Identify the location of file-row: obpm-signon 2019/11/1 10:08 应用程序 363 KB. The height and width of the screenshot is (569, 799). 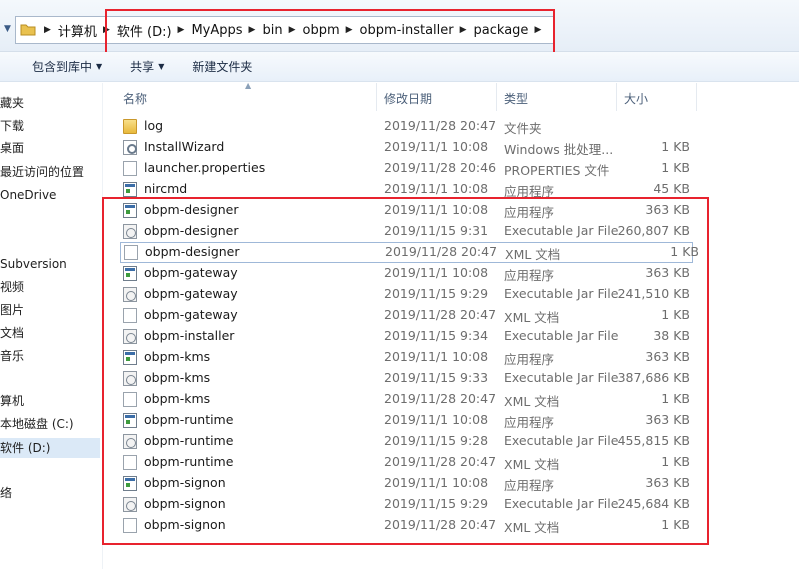
(451, 483).